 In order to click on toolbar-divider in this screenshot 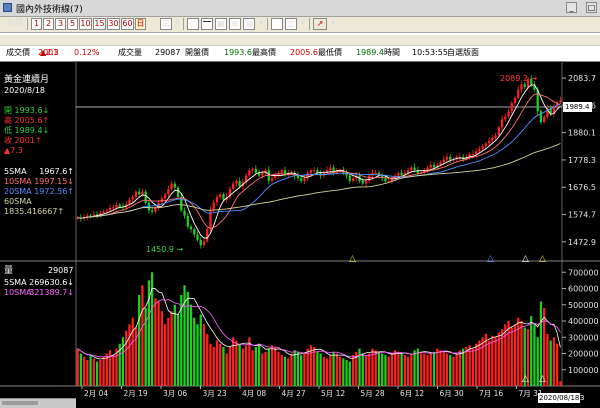, I will do `click(309, 24)`.